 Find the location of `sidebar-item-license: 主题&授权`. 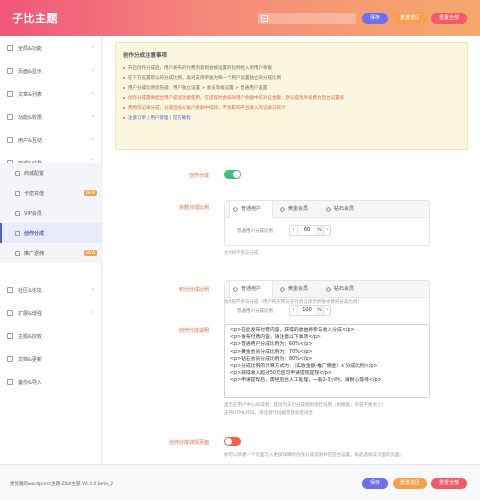

sidebar-item-license: 主题&授权 is located at coordinates (51, 335).